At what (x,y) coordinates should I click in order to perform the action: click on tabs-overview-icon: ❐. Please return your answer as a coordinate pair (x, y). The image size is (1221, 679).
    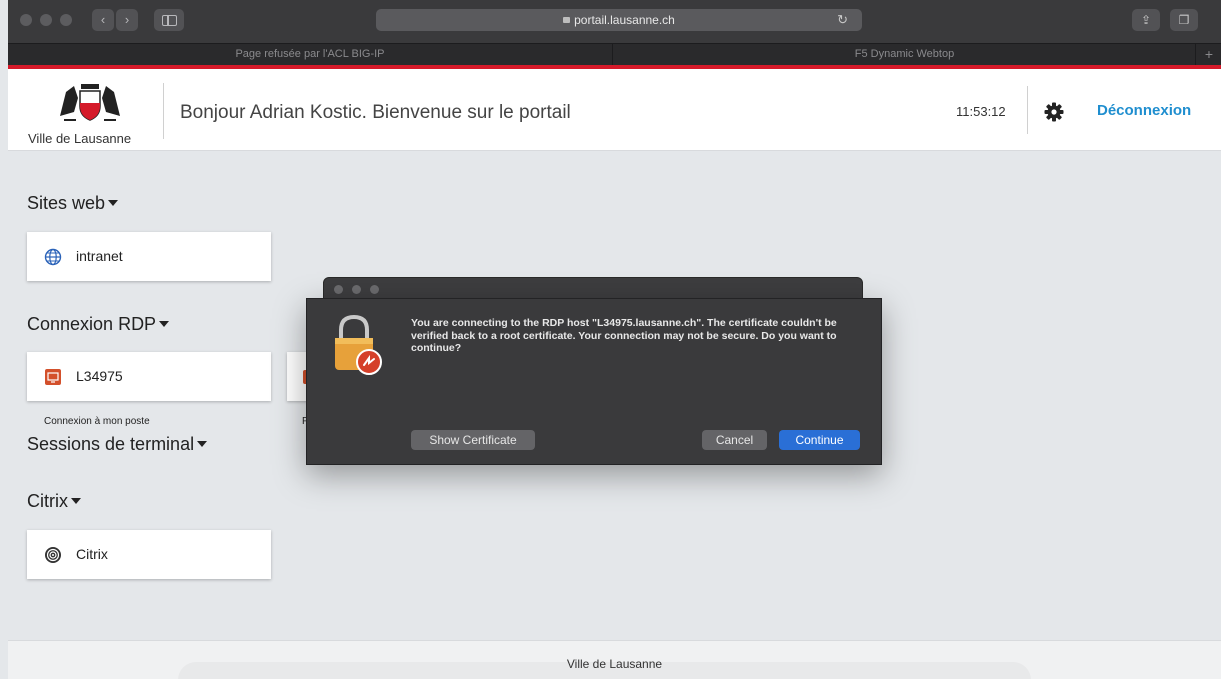
    Looking at the image, I should click on (1184, 20).